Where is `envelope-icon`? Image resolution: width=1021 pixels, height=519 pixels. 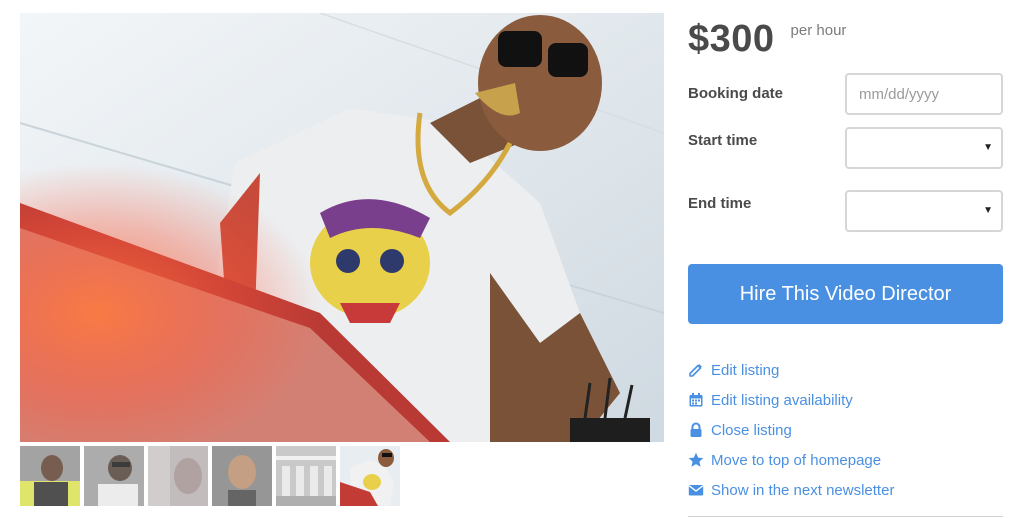 envelope-icon is located at coordinates (696, 490).